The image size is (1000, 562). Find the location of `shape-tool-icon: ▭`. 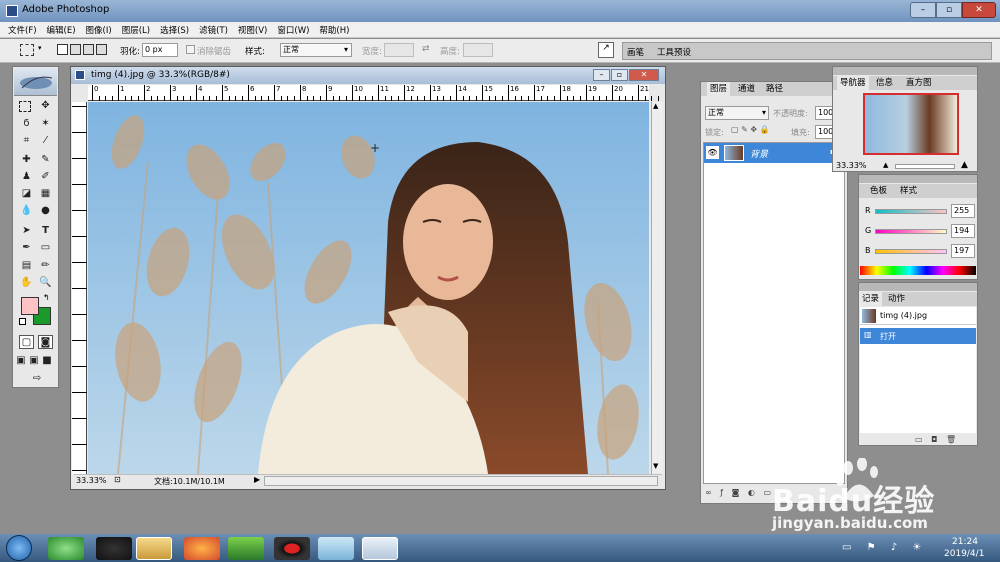

shape-tool-icon: ▭ is located at coordinates (45, 248).